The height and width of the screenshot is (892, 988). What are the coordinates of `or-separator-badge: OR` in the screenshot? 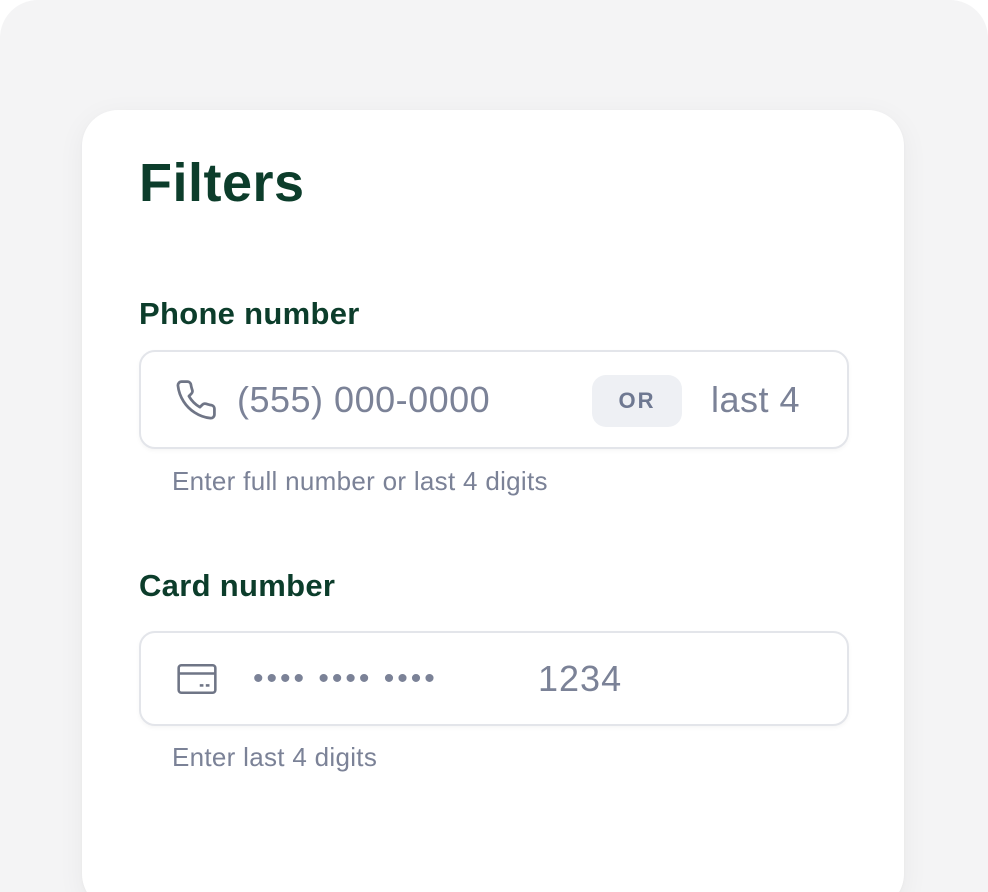 It's located at (637, 401).